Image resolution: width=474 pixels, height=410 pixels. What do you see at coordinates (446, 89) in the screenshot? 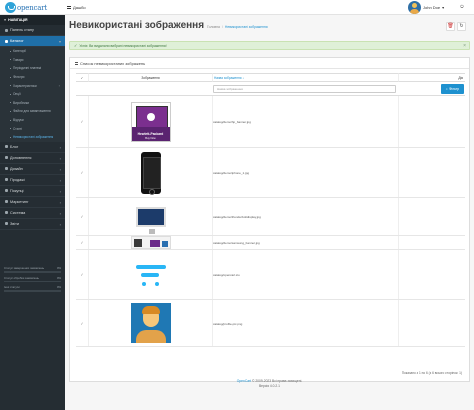
I see `search-icon: ⌕` at bounding box center [446, 89].